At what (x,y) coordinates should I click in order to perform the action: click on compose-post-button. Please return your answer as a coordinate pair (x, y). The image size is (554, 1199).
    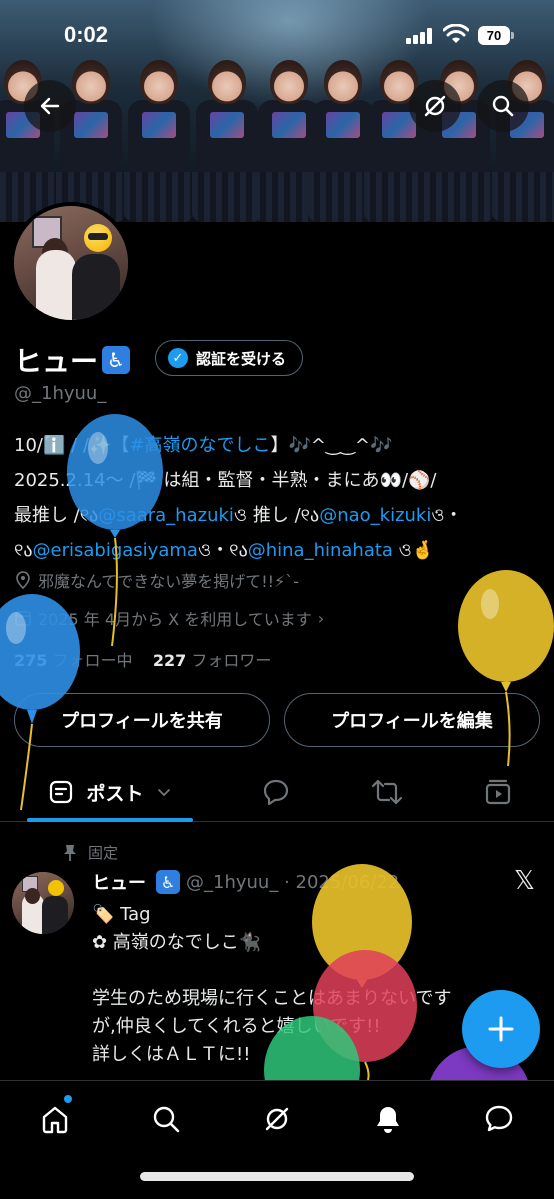
    Looking at the image, I should click on (501, 1029).